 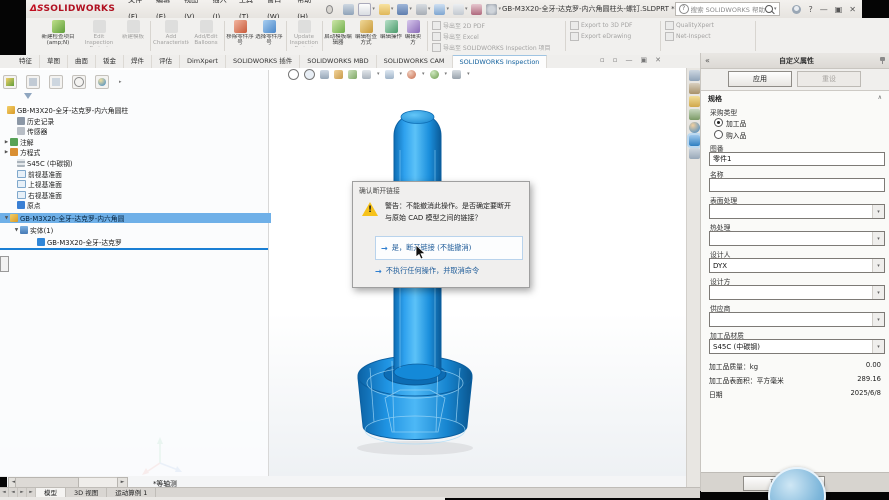 I want to click on hide-show-items-icon, so click(x=389, y=74).